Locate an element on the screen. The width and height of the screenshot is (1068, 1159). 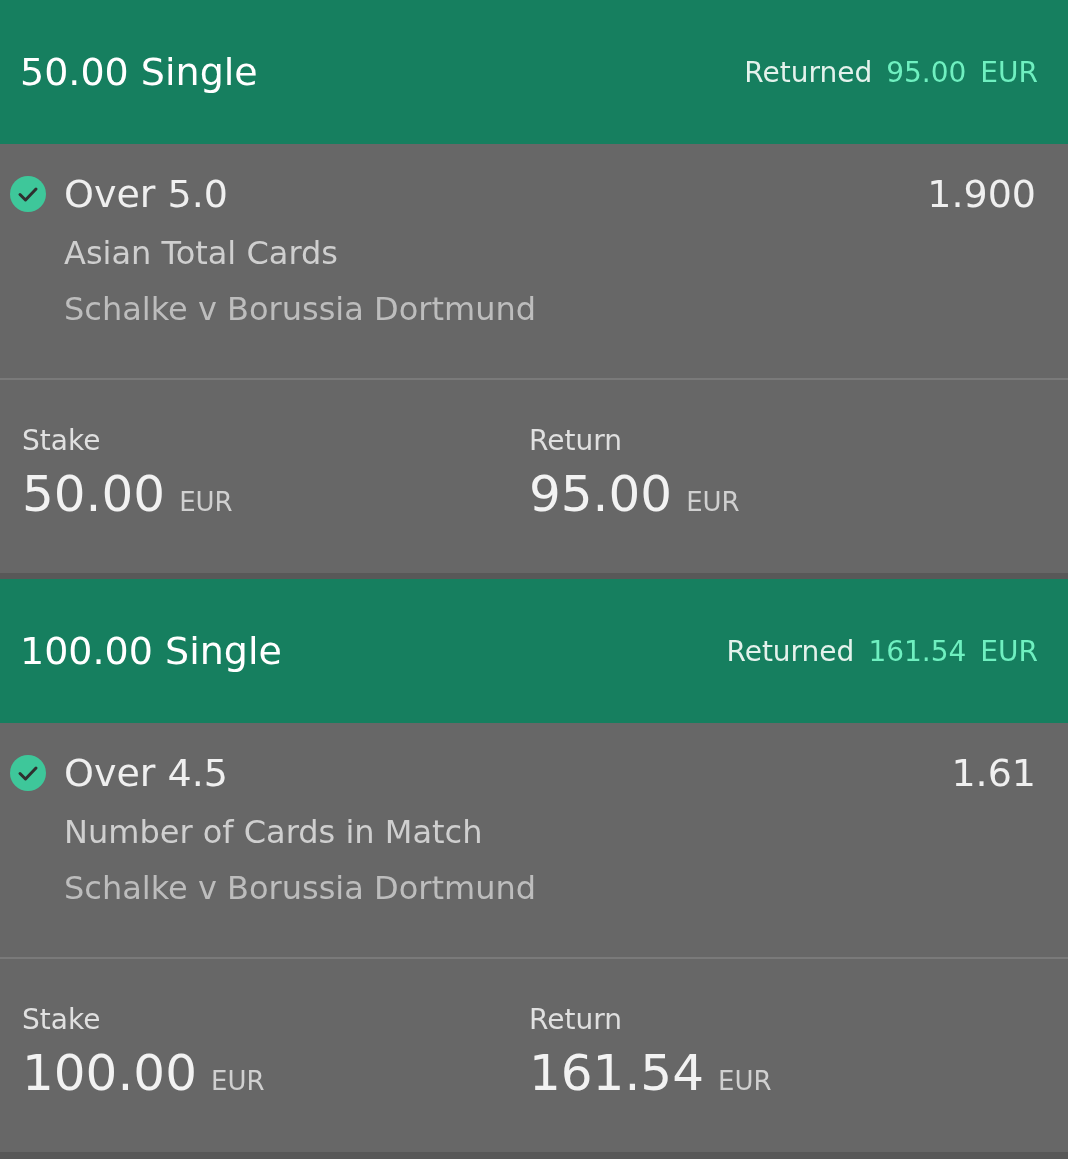
stake-amount: 50.00 is located at coordinates (94, 494).